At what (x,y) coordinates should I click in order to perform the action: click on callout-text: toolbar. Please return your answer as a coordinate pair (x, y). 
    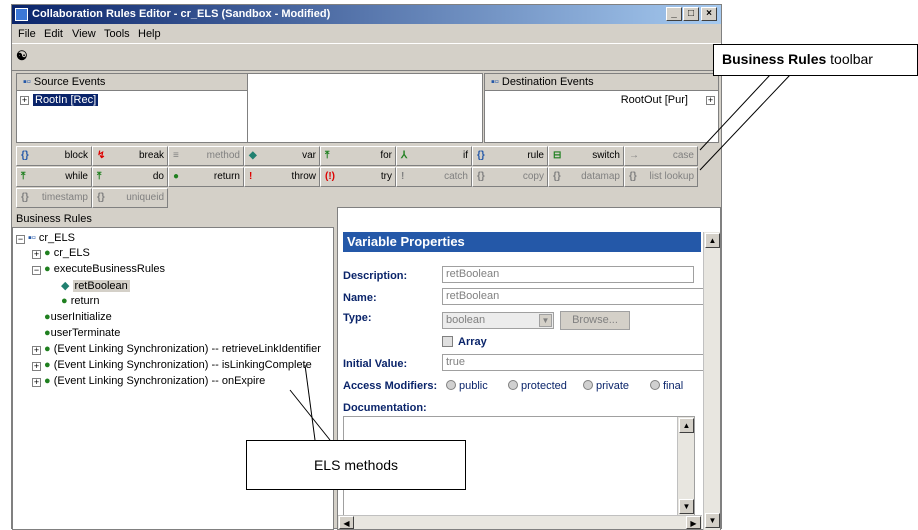
    Looking at the image, I should click on (849, 59).